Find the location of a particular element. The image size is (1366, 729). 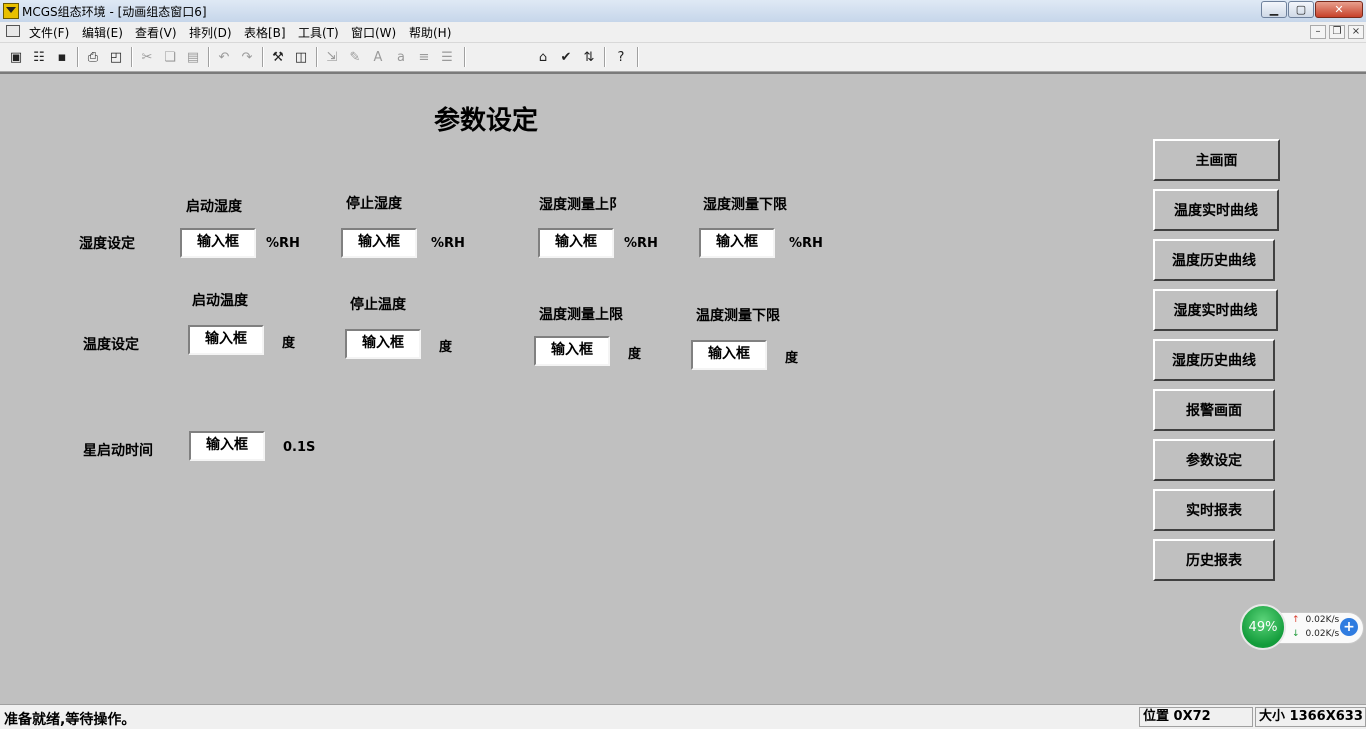

cut-icon: ✂ is located at coordinates (147, 57).